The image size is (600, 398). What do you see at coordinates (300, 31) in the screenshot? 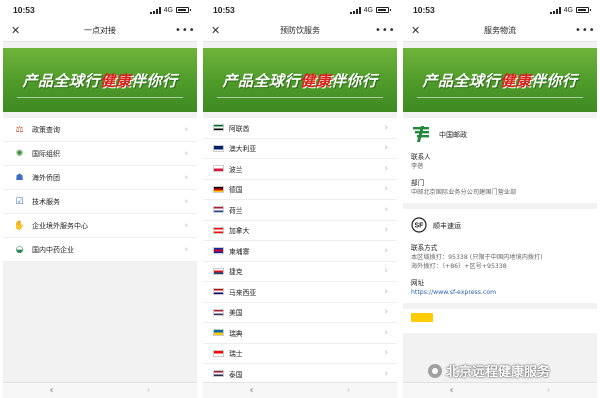
I see `nav-bar: ✕ 预防饮服务 •••` at bounding box center [300, 31].